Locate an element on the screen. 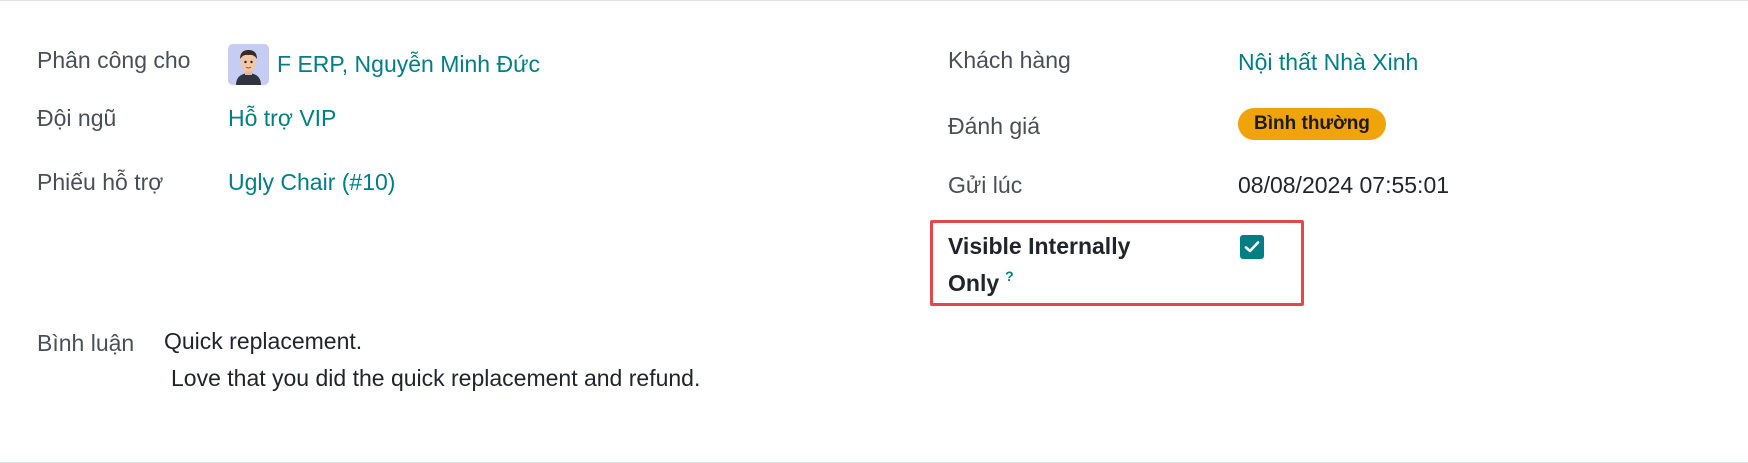  rating-badge: Bình thường is located at coordinates (1312, 124).